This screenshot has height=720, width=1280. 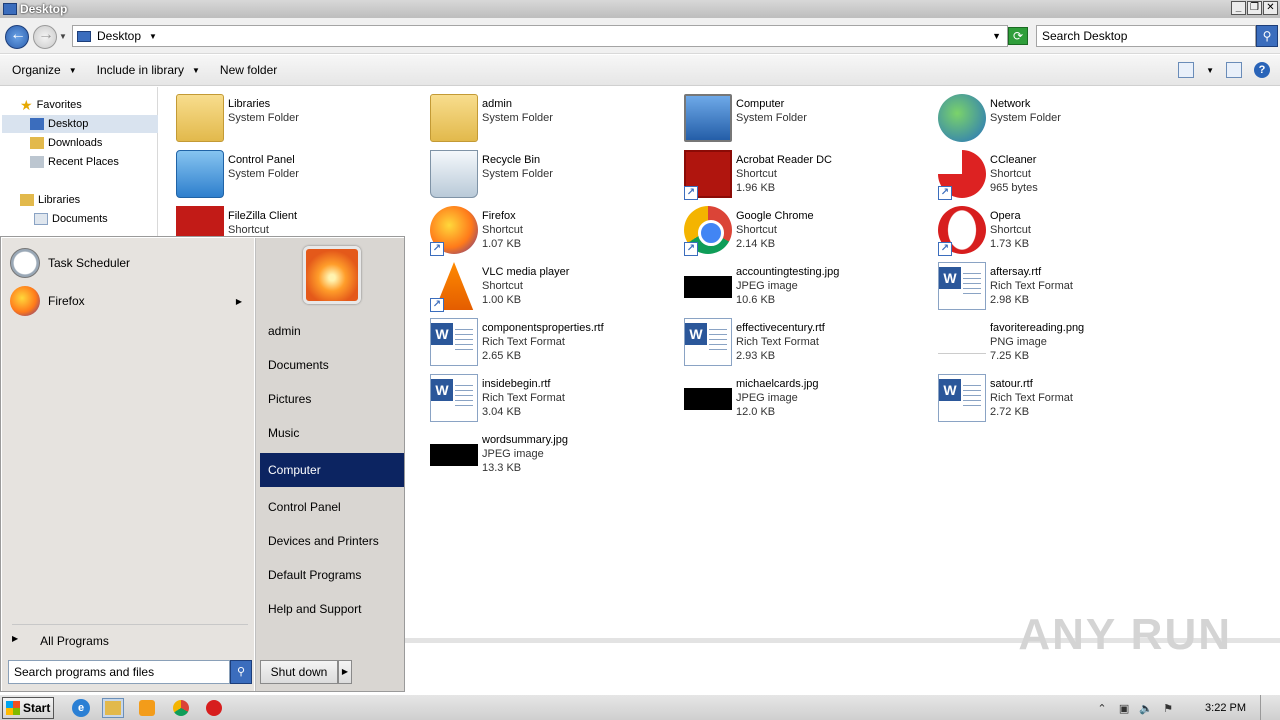 What do you see at coordinates (1063, 232) in the screenshot?
I see `file-item: ↗ Opera Shortcut 1.73 KB` at bounding box center [1063, 232].